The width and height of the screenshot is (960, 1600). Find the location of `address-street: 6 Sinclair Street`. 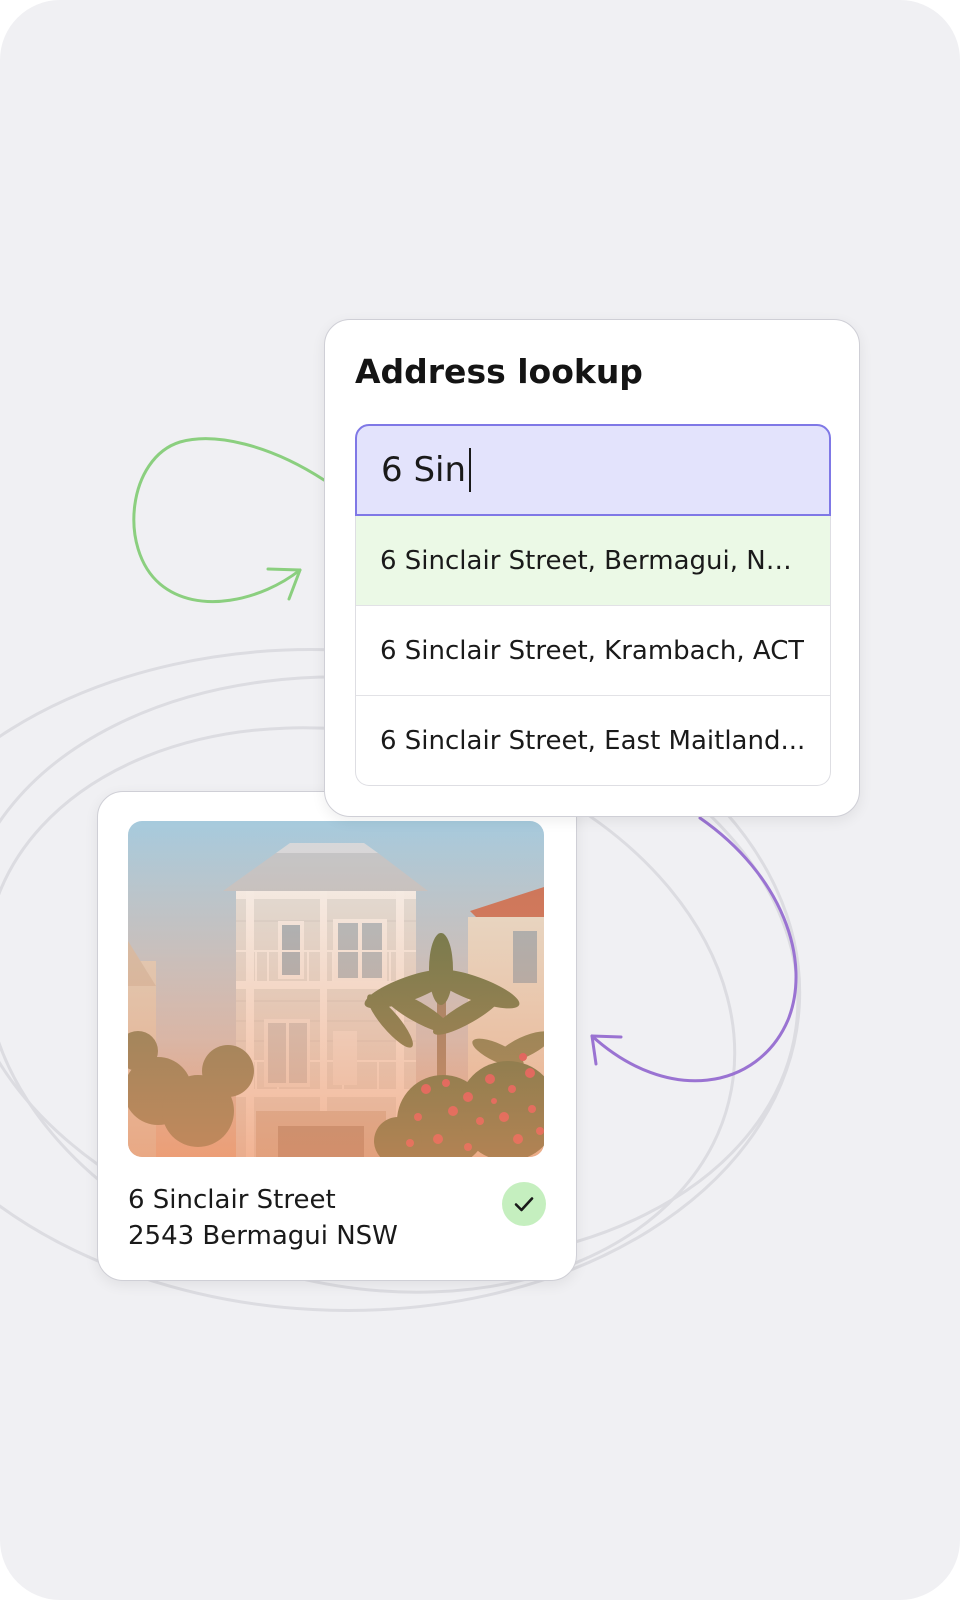

address-street: 6 Sinclair Street is located at coordinates (232, 1200).